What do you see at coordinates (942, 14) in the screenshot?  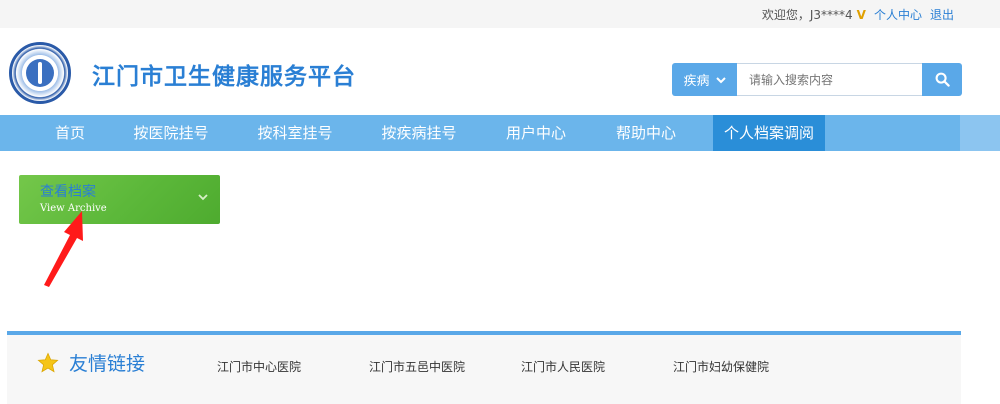 I see `logout-link: 退出` at bounding box center [942, 14].